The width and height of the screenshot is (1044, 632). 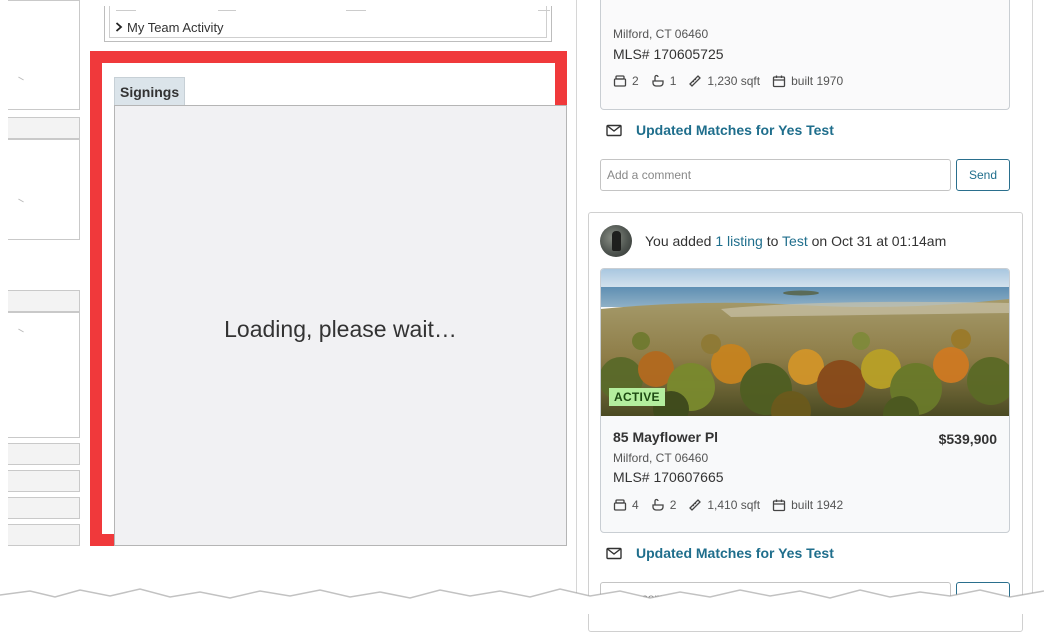 What do you see at coordinates (616, 241) in the screenshot?
I see `avatar` at bounding box center [616, 241].